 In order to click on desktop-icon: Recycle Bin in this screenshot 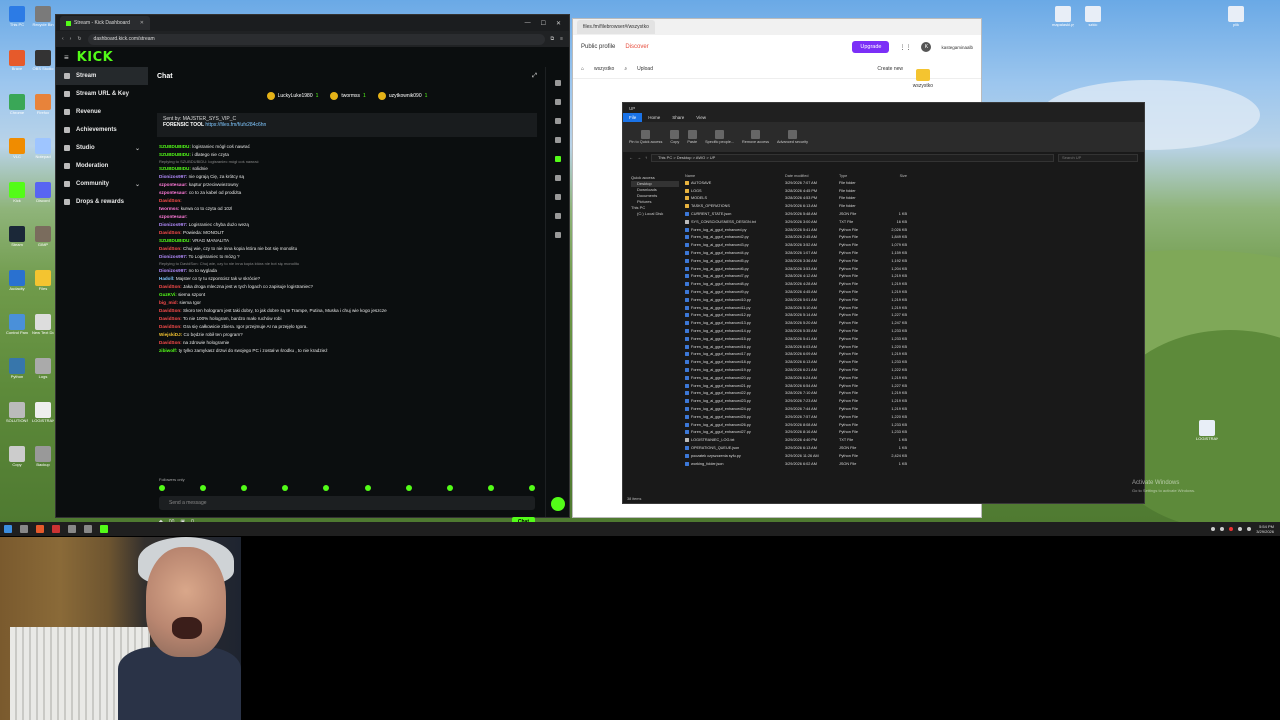, I will do `click(43, 16)`.